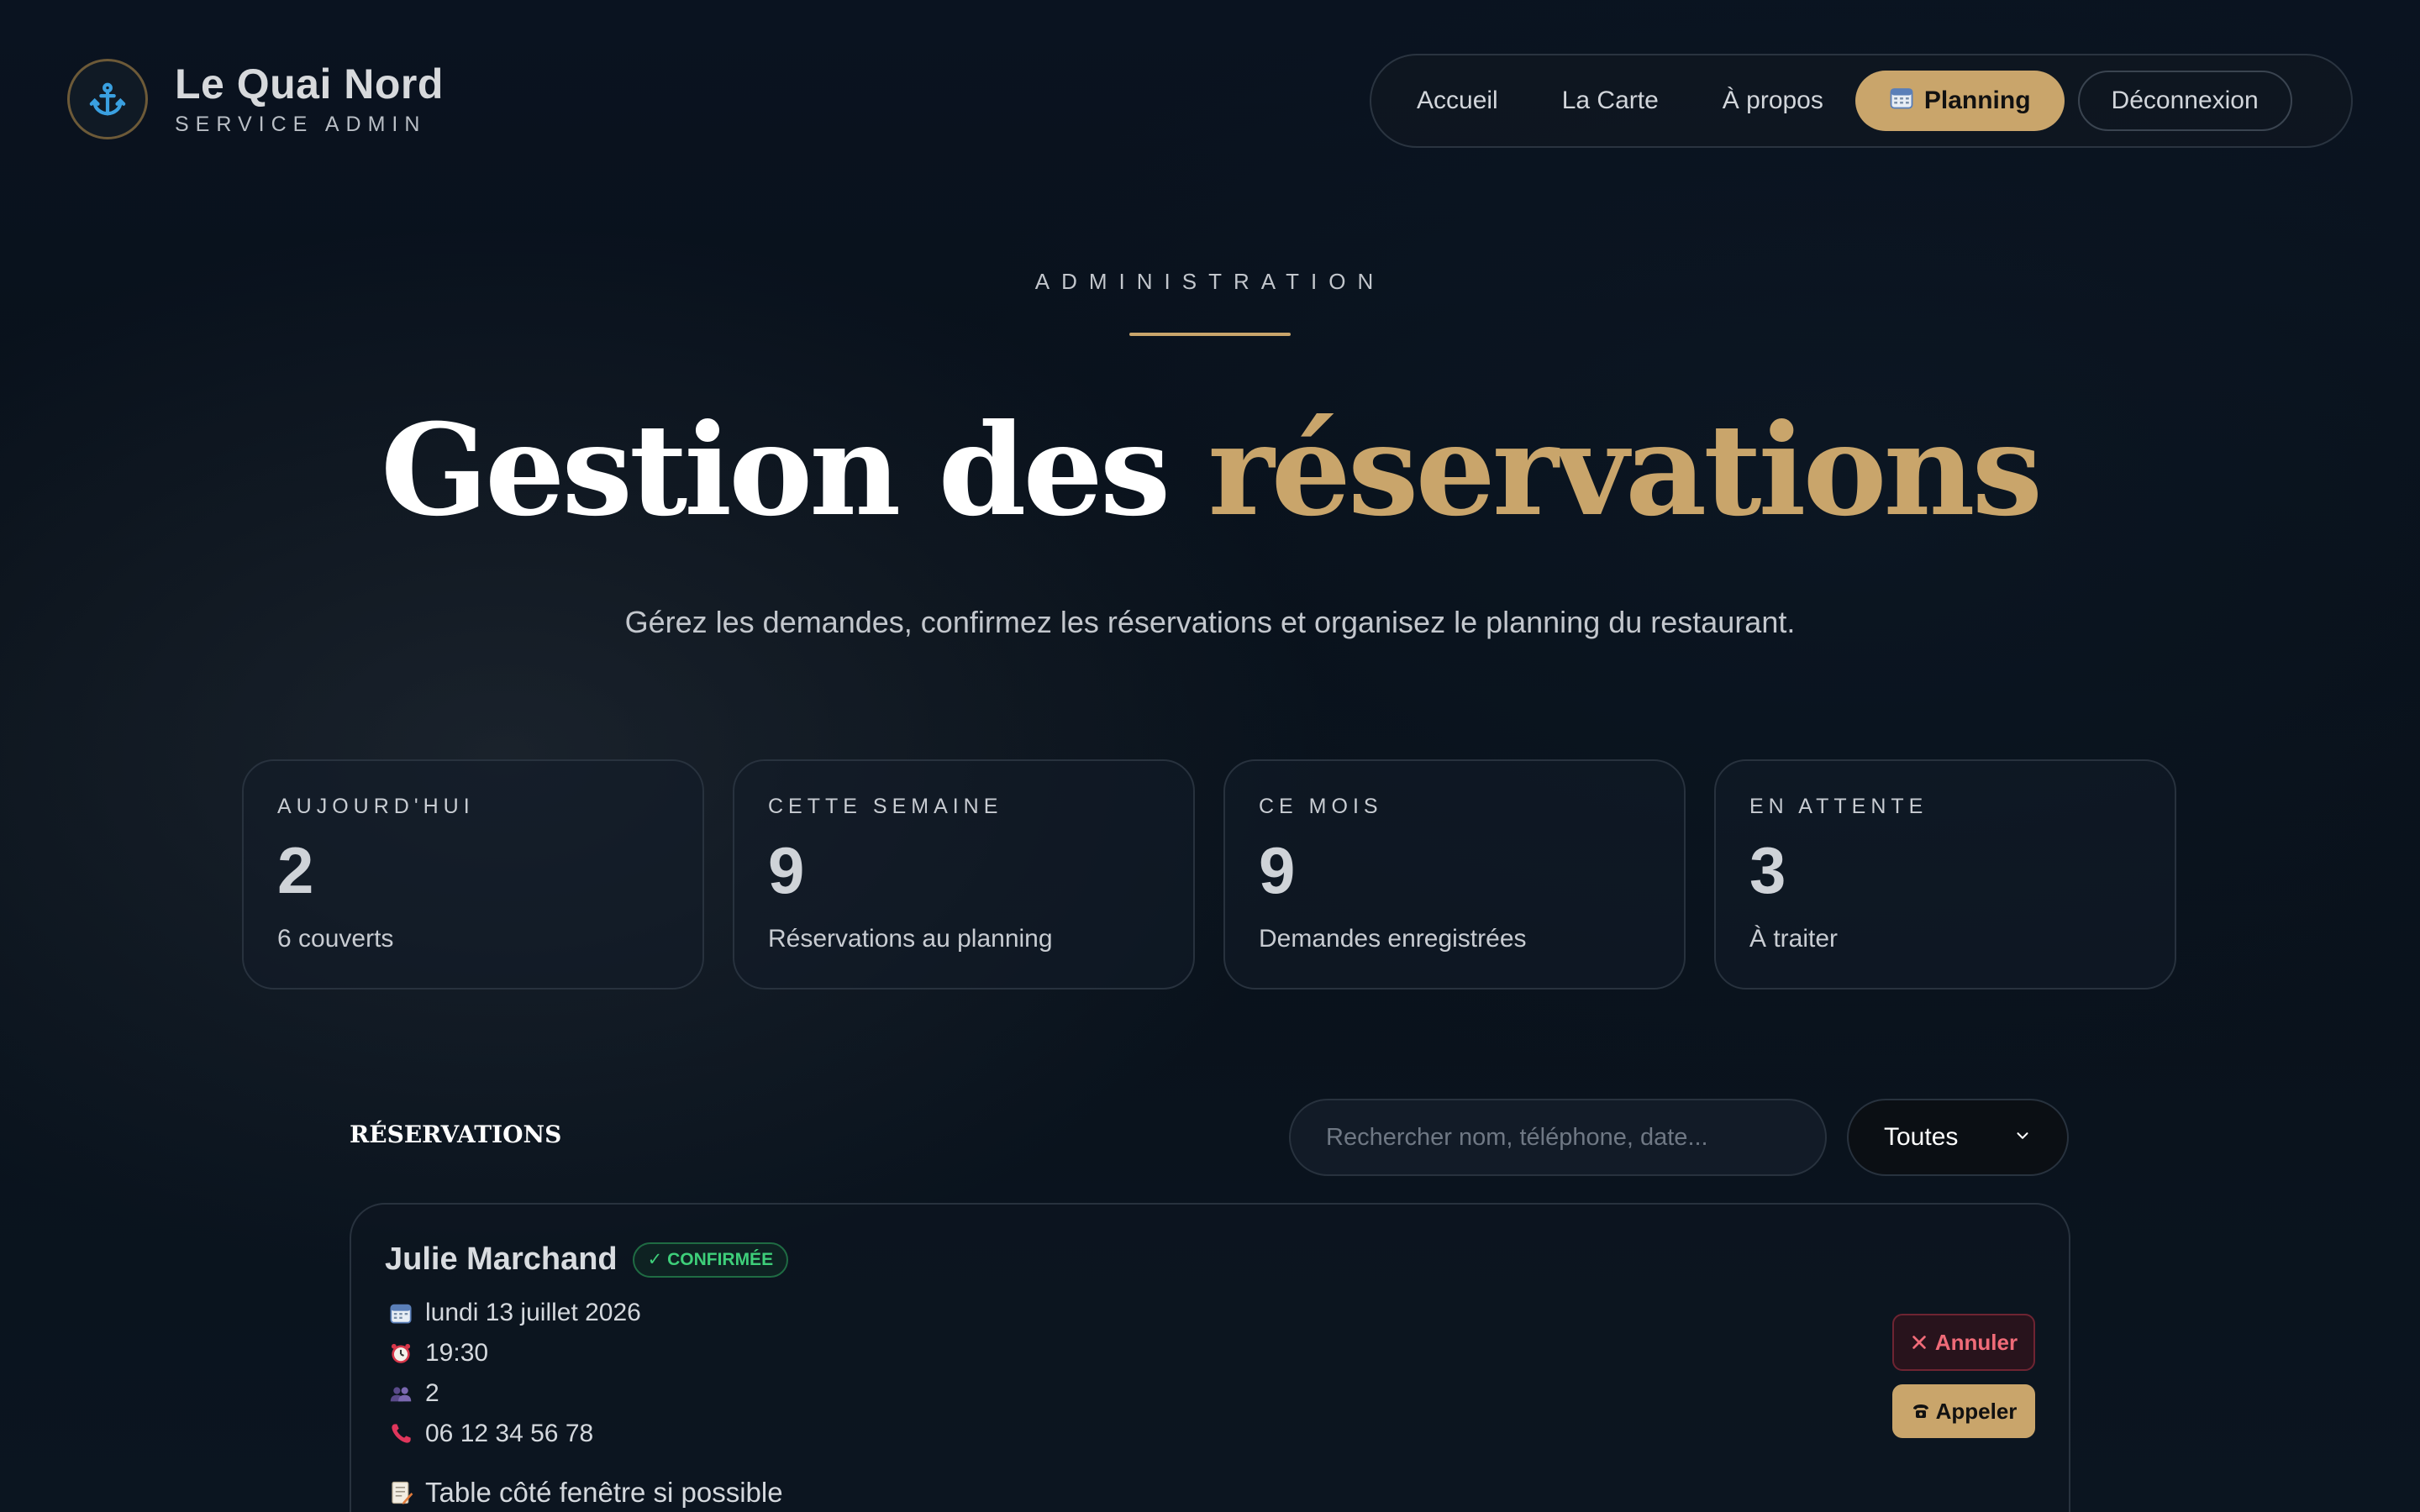 The width and height of the screenshot is (2420, 1512). What do you see at coordinates (1610, 101) in the screenshot?
I see `nav-item-la-carte: La Carte` at bounding box center [1610, 101].